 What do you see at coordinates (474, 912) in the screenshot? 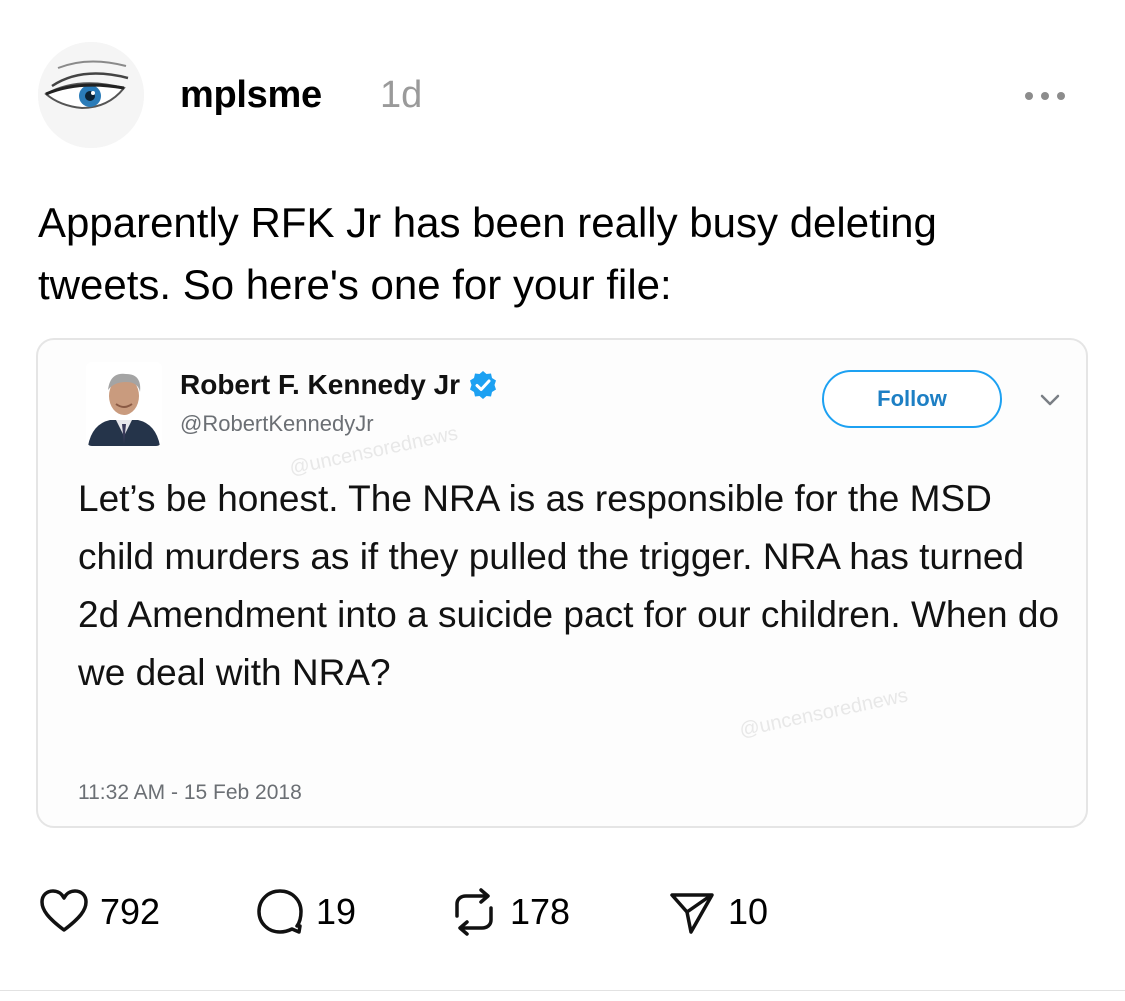
I see `repost-icon` at bounding box center [474, 912].